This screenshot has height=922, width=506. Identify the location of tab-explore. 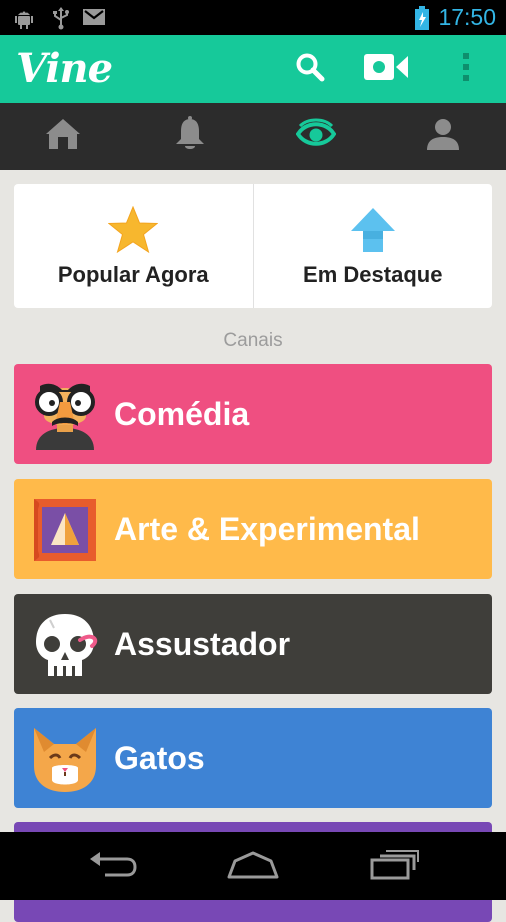
(316, 136).